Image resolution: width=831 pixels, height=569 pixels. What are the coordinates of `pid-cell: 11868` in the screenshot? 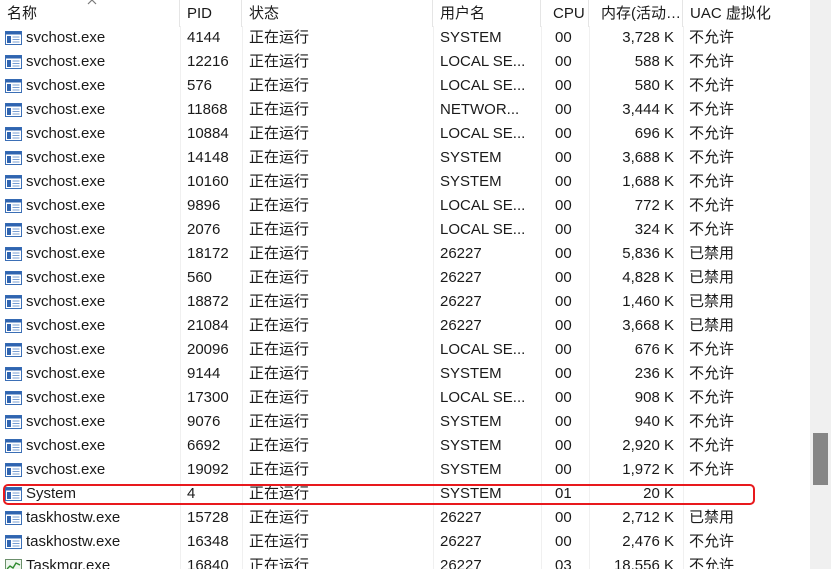 It's located at (207, 109).